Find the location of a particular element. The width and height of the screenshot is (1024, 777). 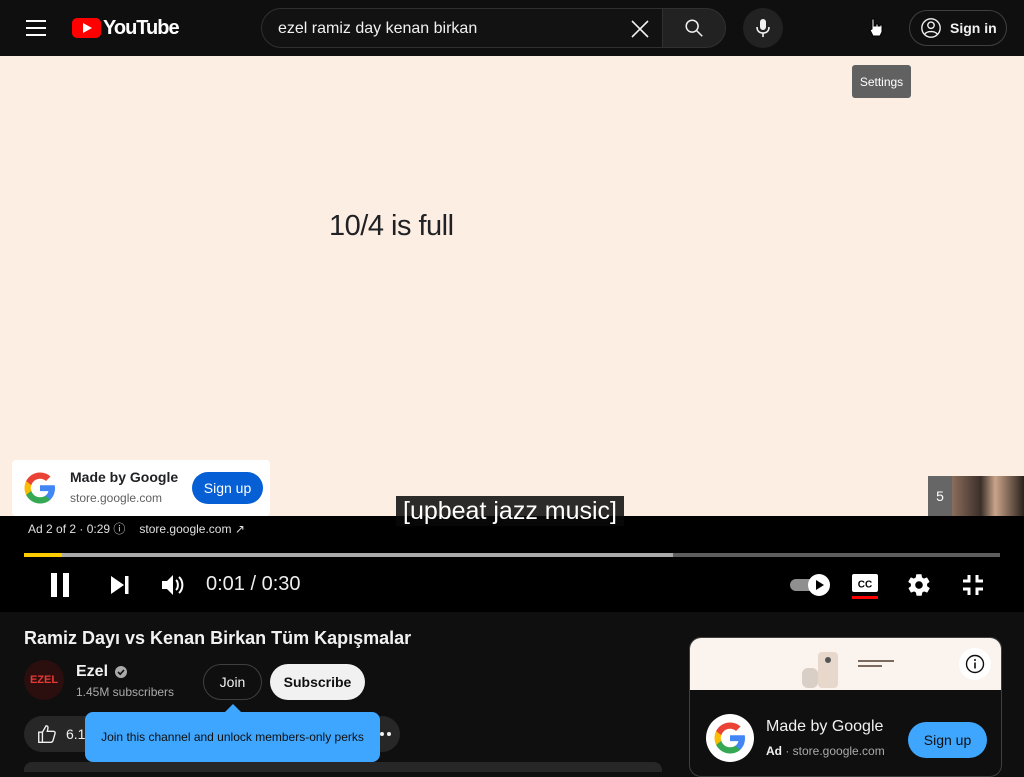

exit-fullscreen-icon is located at coordinates (973, 585).